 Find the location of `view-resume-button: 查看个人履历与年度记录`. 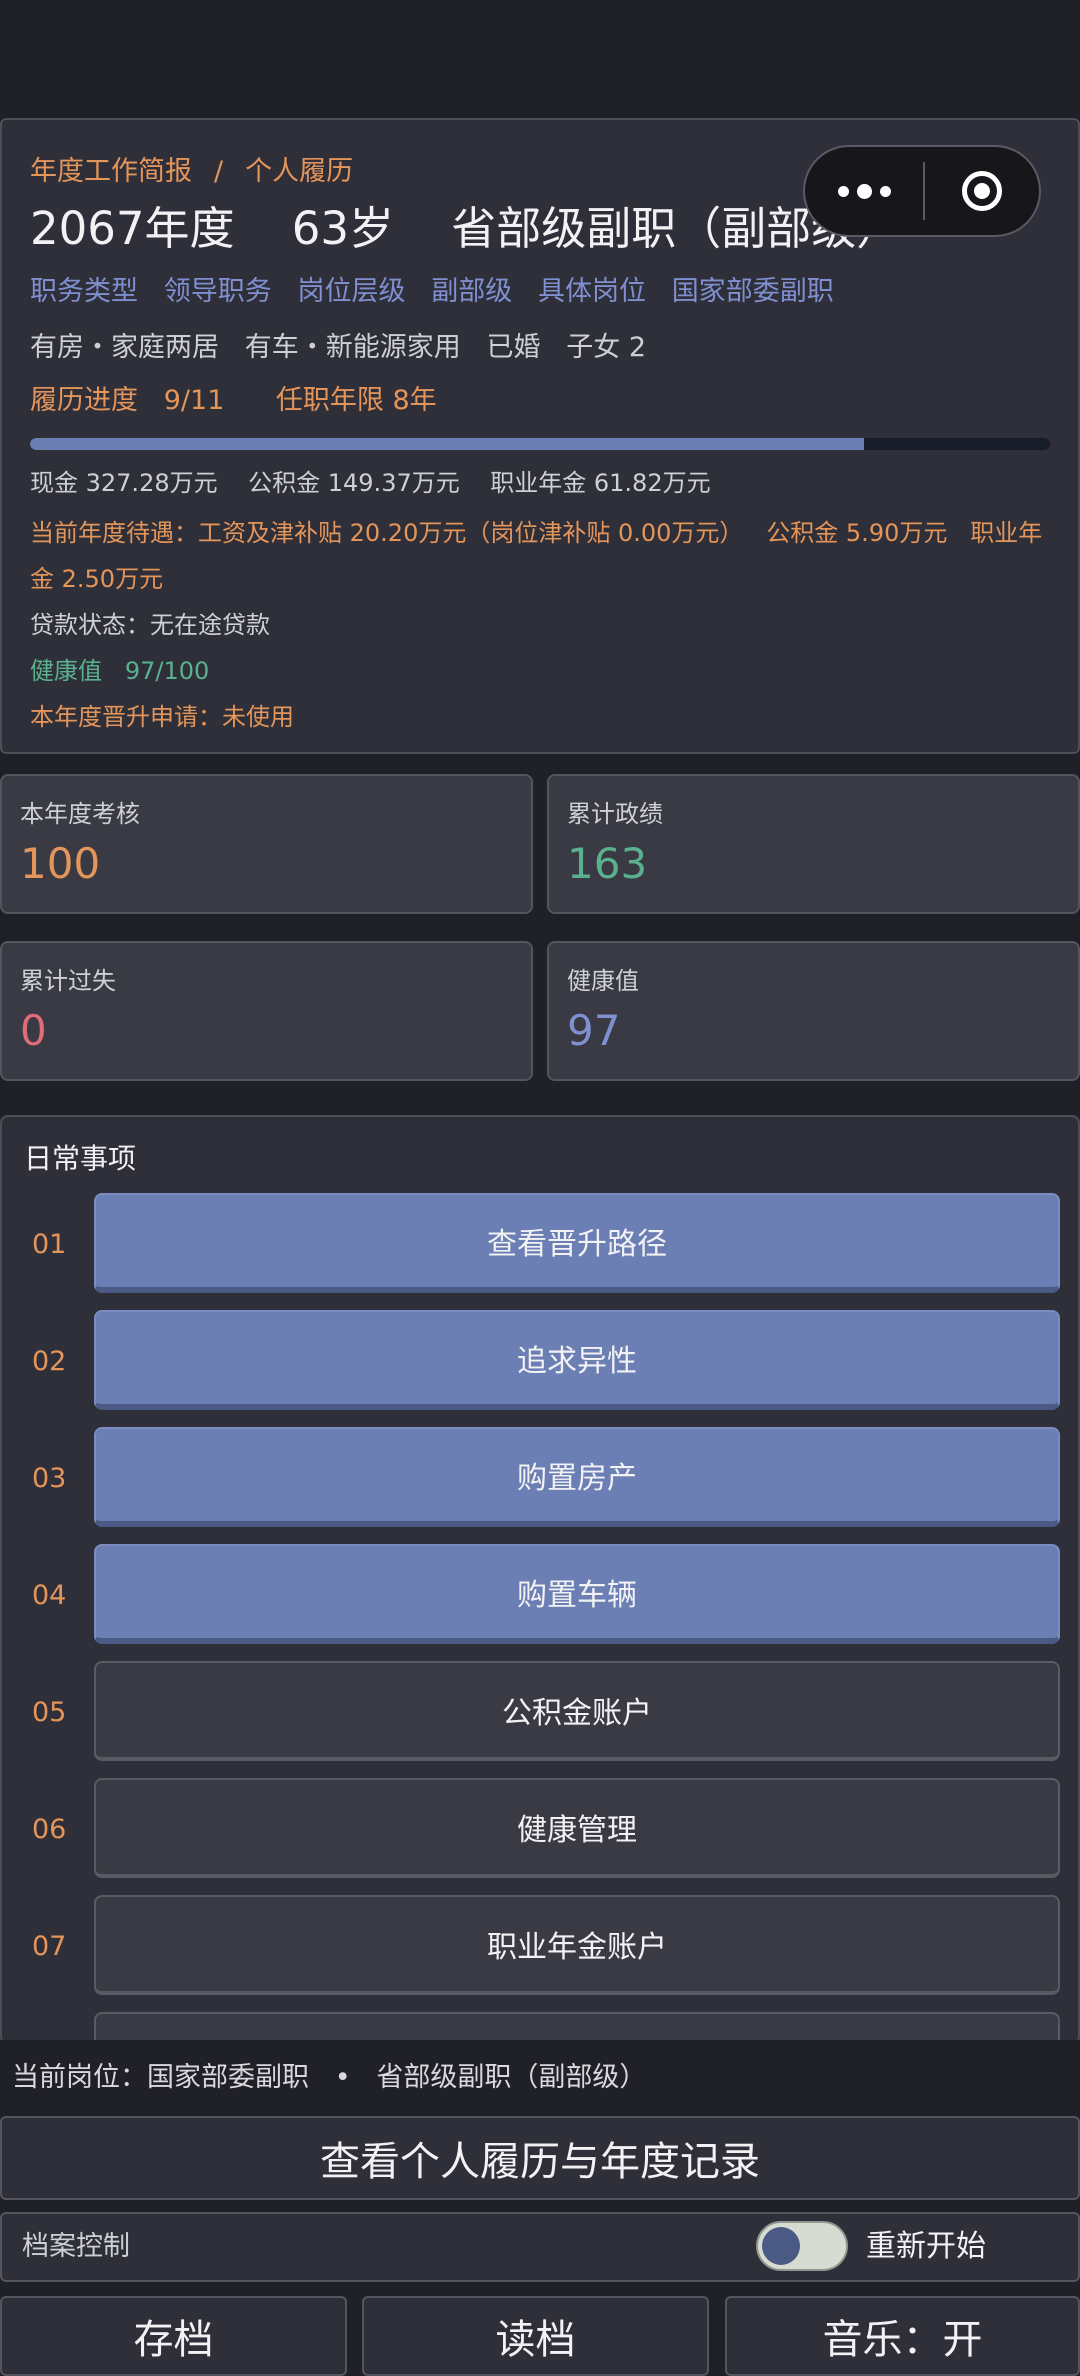

view-resume-button: 查看个人履历与年度记录 is located at coordinates (540, 2158).